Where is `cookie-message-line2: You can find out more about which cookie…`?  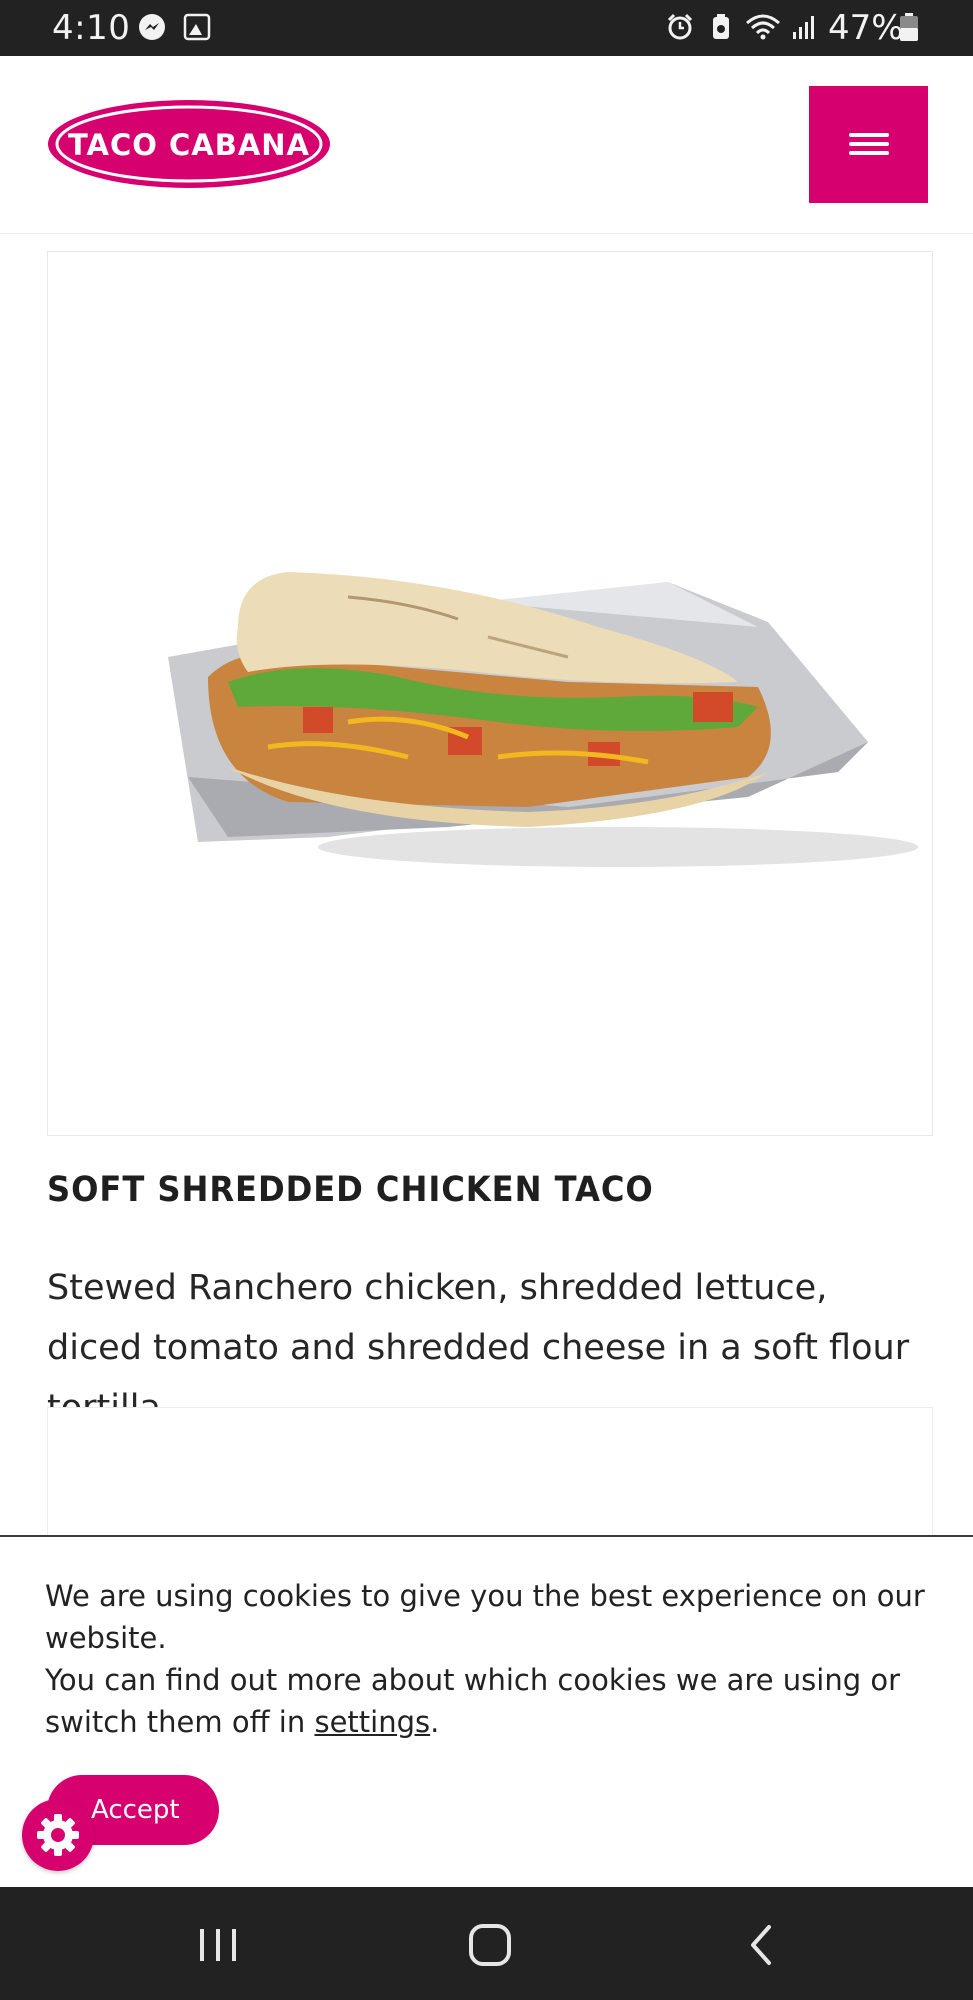
cookie-message-line2: You can find out more about which cookie… is located at coordinates (472, 1701).